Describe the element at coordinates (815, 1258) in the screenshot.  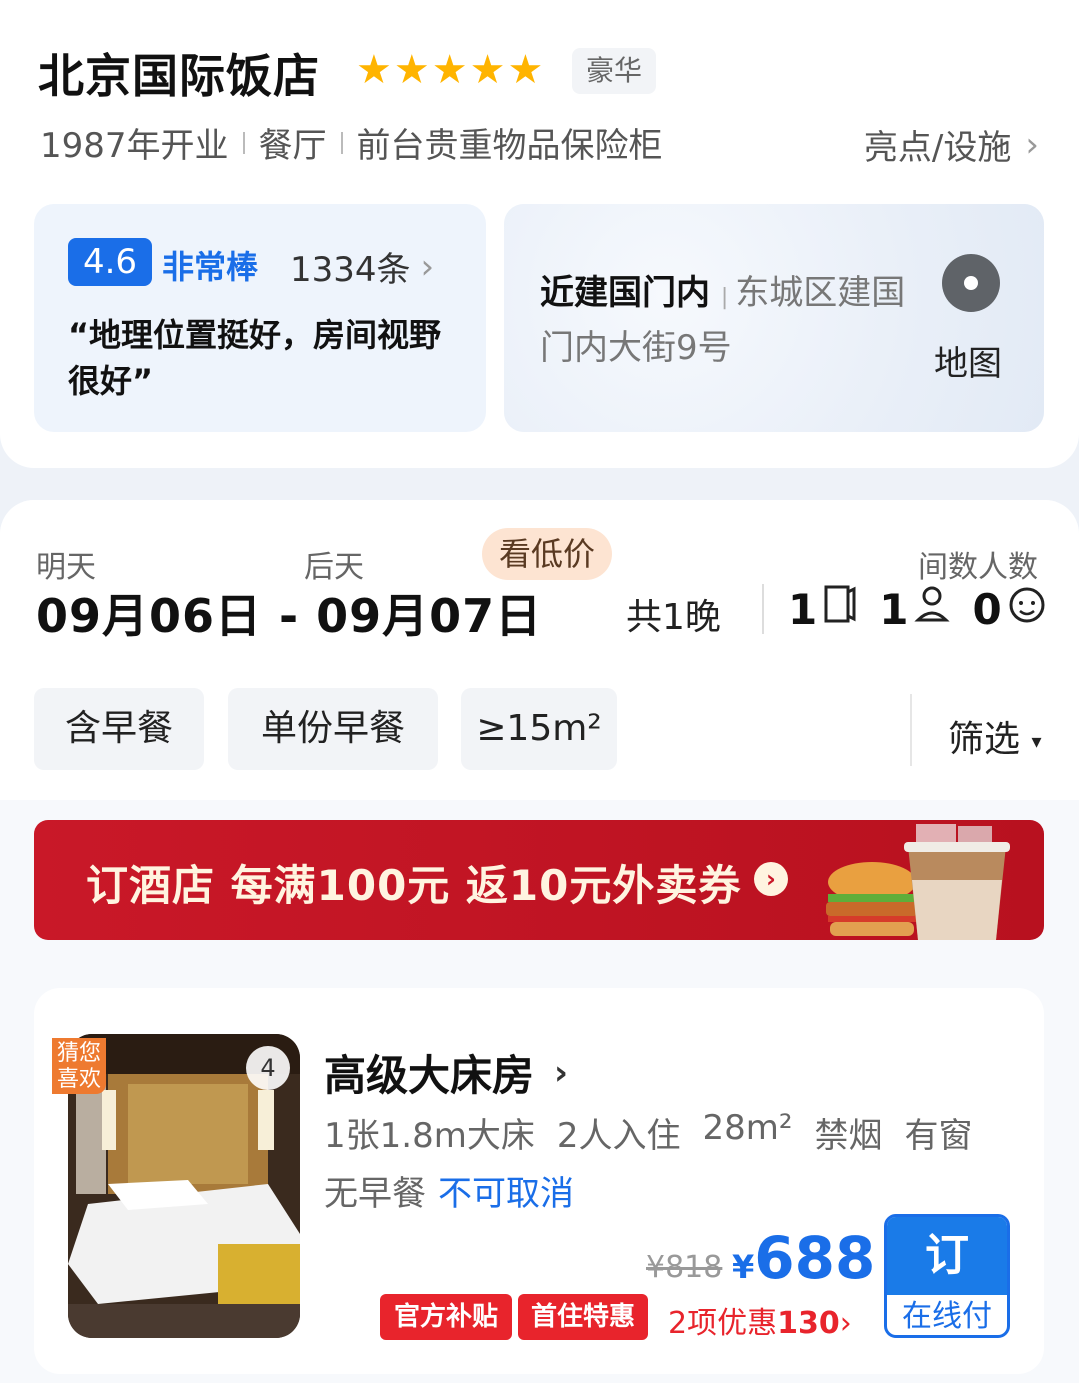
I see `price-value: 688` at that location.